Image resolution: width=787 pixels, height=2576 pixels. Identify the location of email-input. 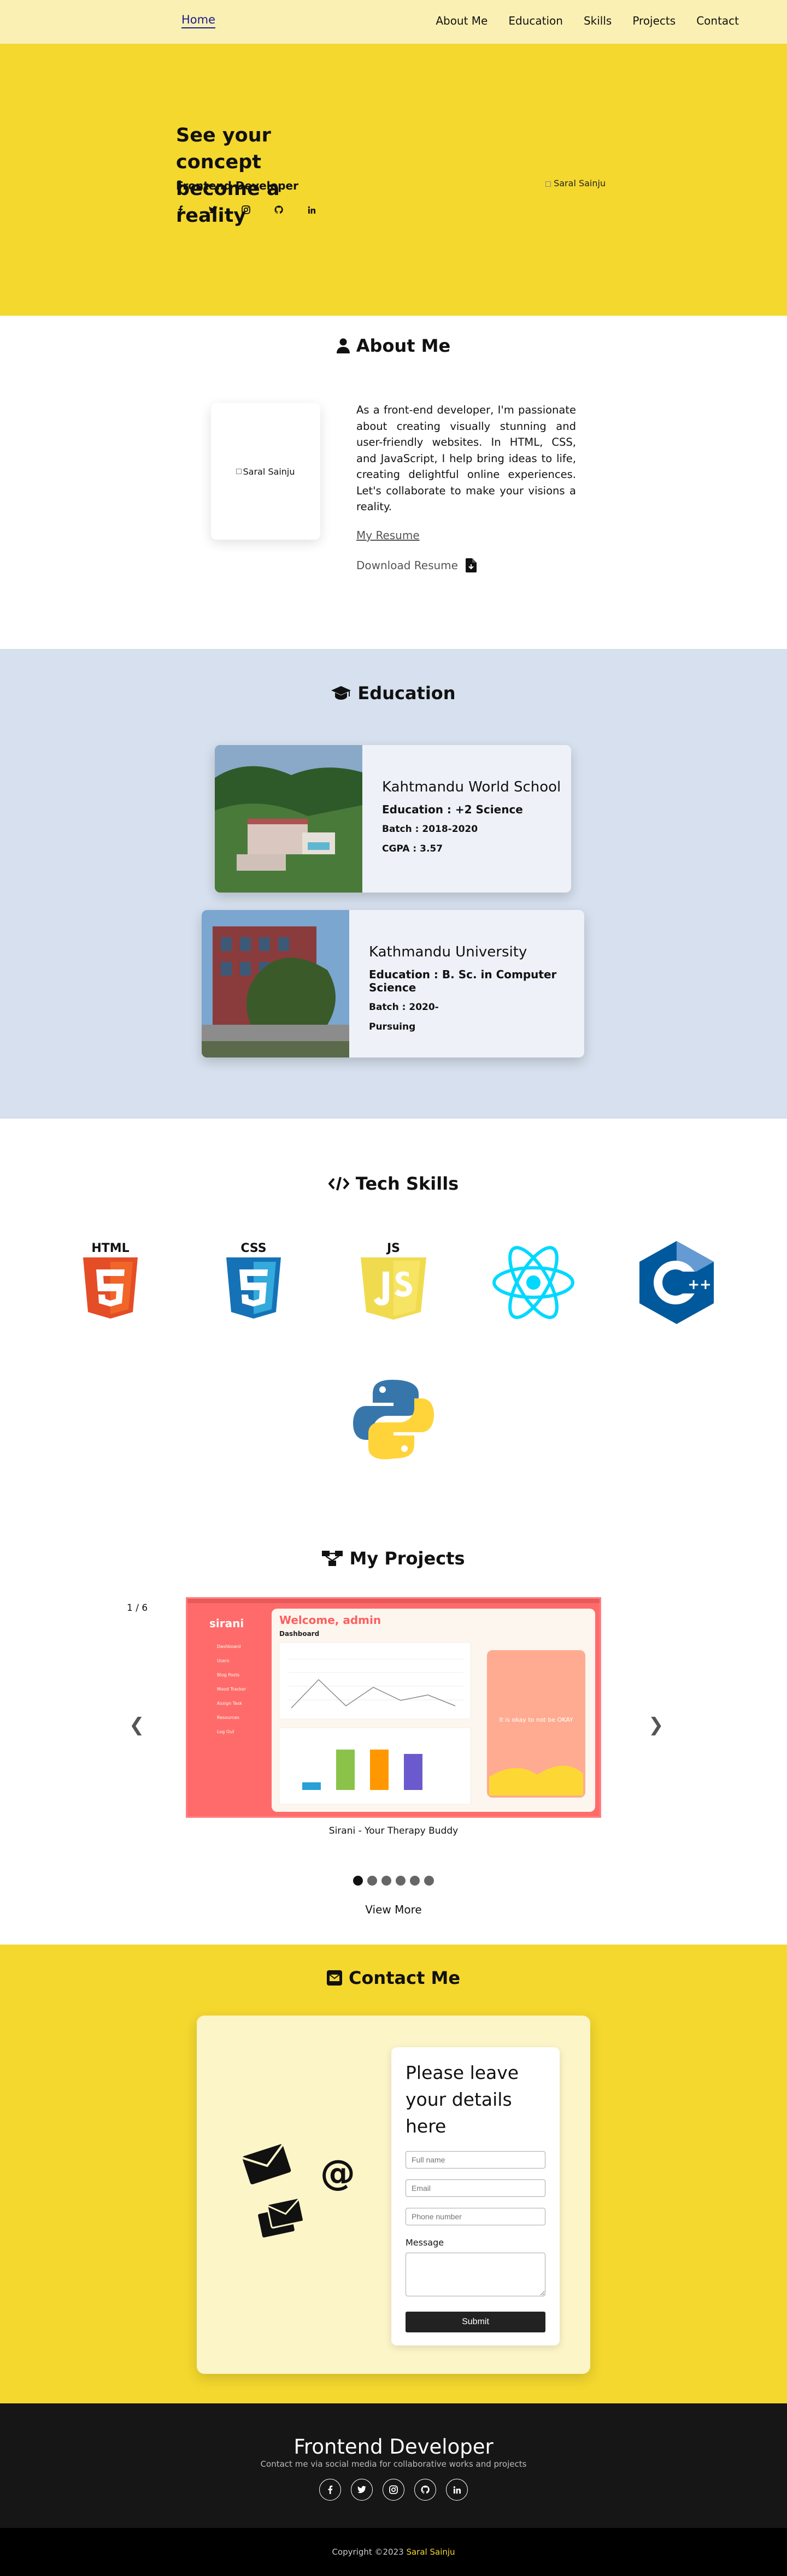
(475, 2188).